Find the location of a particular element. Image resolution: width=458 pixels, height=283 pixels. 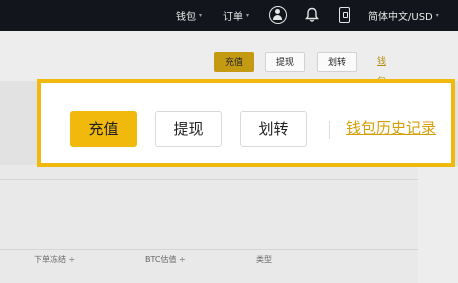

bell-icon is located at coordinates (312, 15).